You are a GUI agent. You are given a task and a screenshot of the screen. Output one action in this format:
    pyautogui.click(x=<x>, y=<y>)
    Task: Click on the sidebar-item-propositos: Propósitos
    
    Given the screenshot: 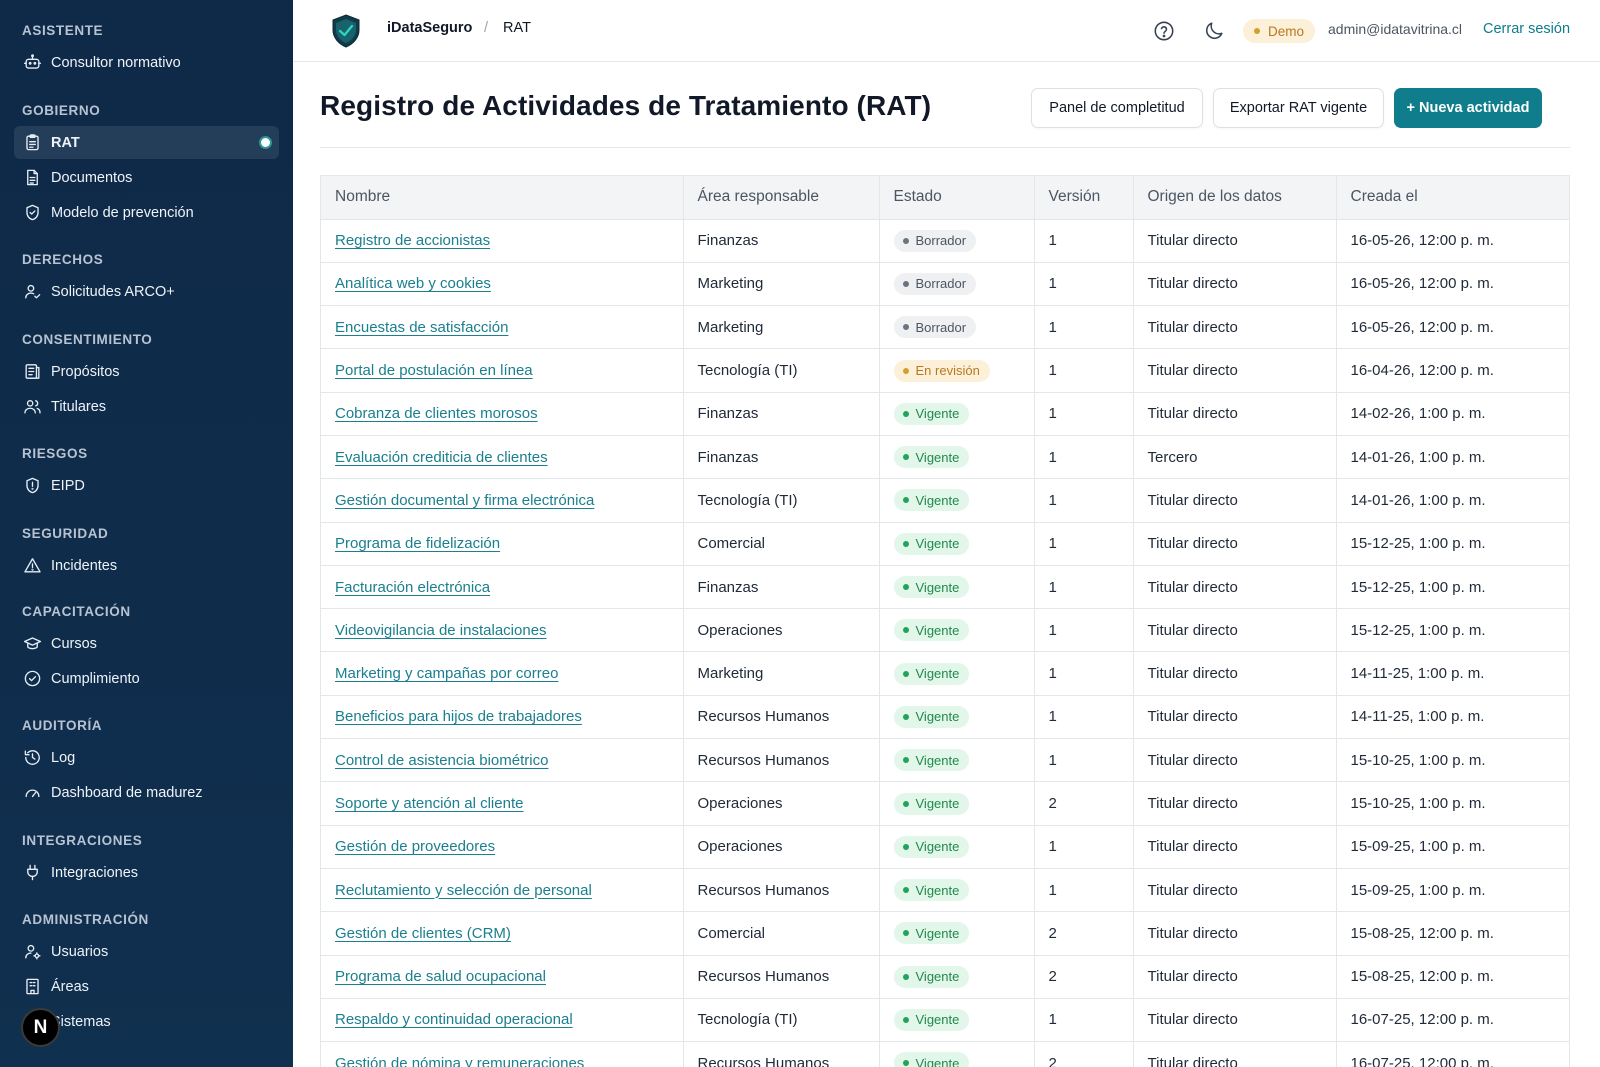 What is the action you would take?
    pyautogui.click(x=146, y=371)
    